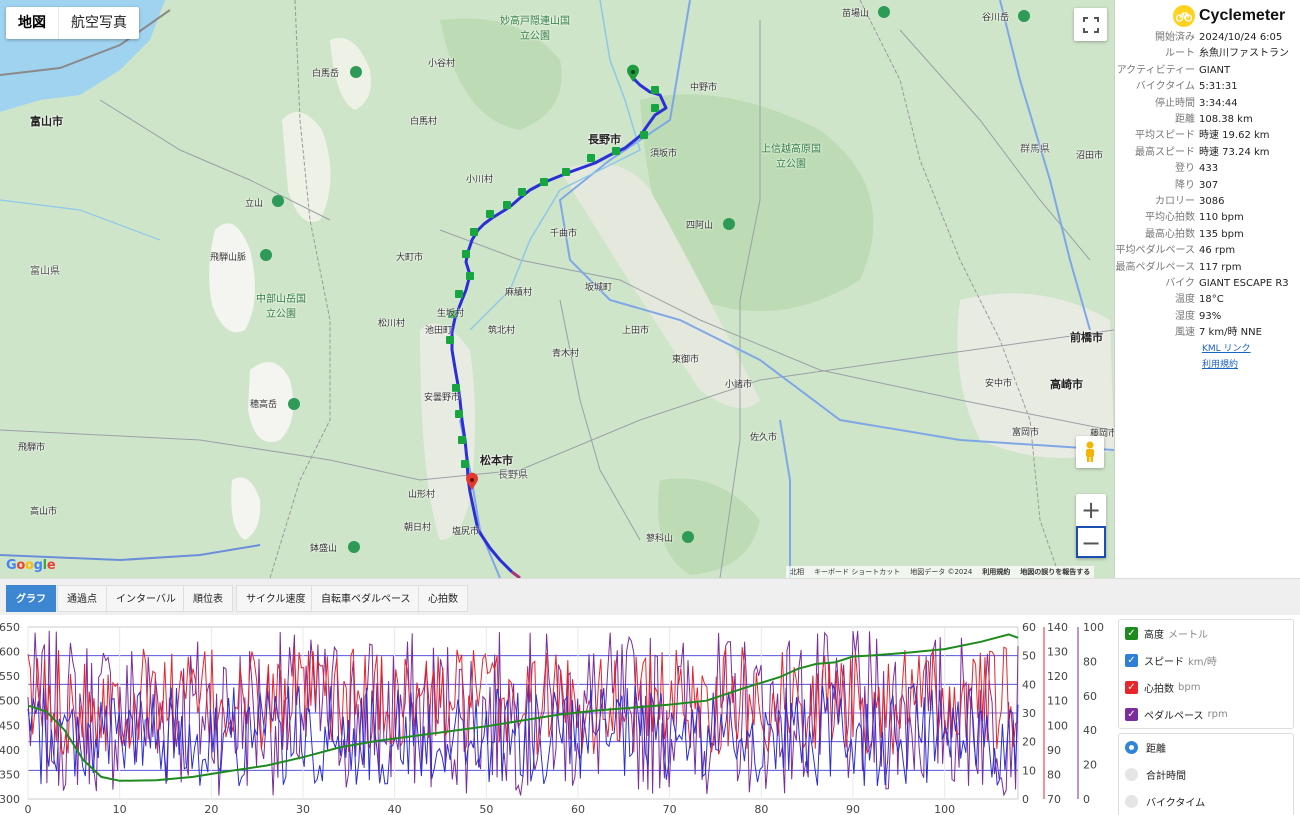 The height and width of the screenshot is (815, 1300). Describe the element at coordinates (486, 809) in the screenshot. I see `x-tick-label: 50` at that location.